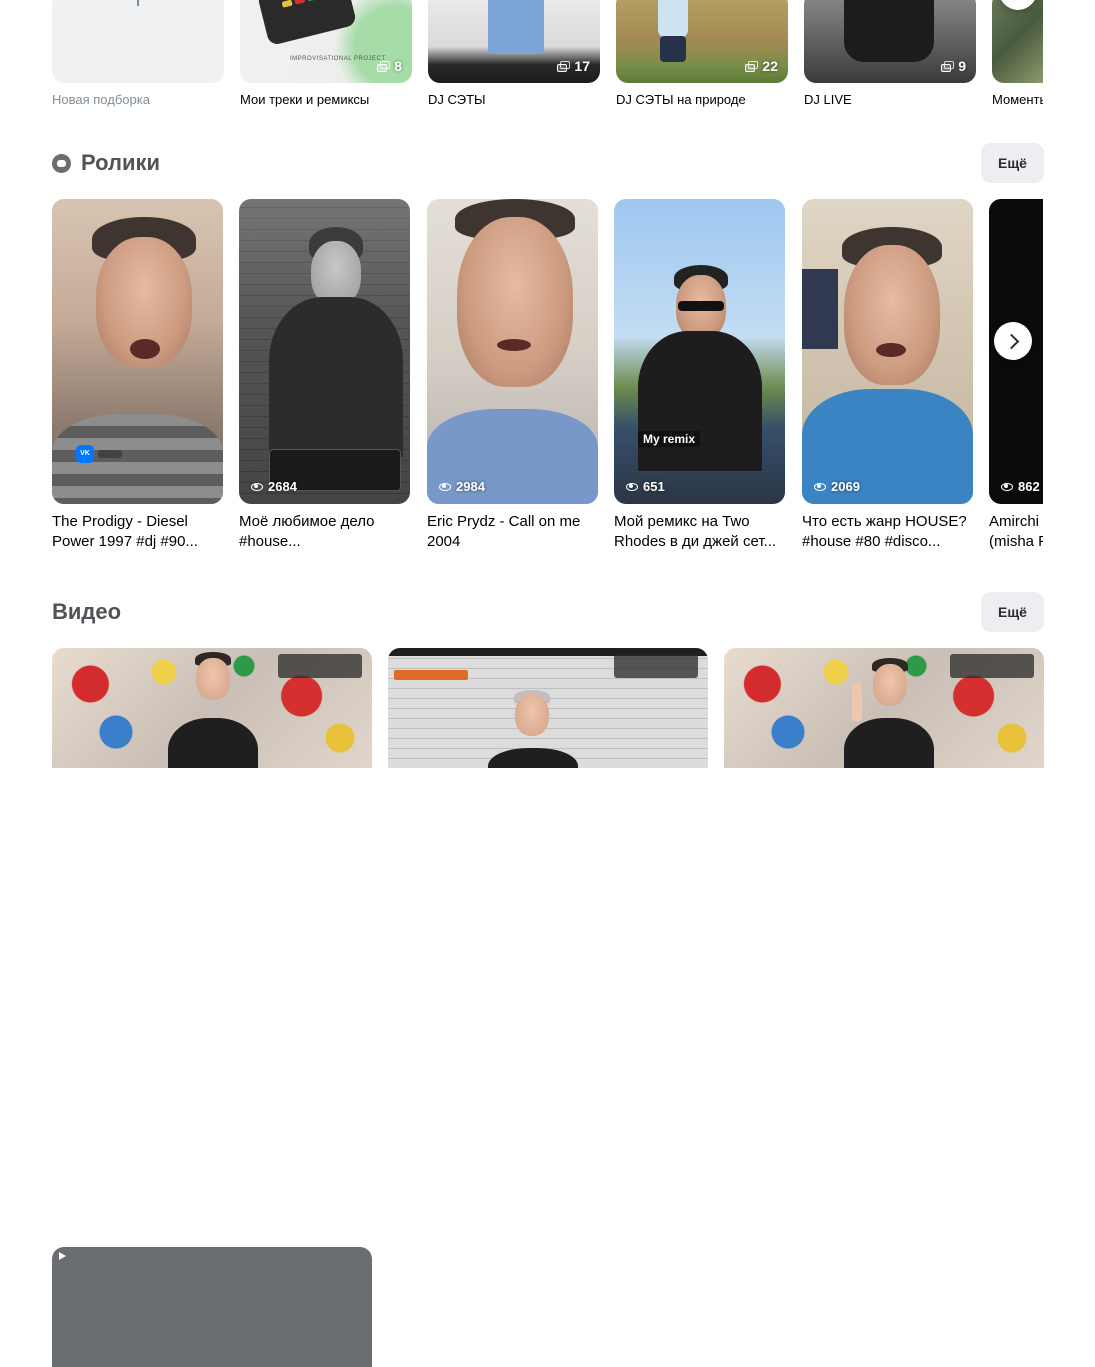  What do you see at coordinates (137, 351) in the screenshot?
I see `clip-card: VK` at bounding box center [137, 351].